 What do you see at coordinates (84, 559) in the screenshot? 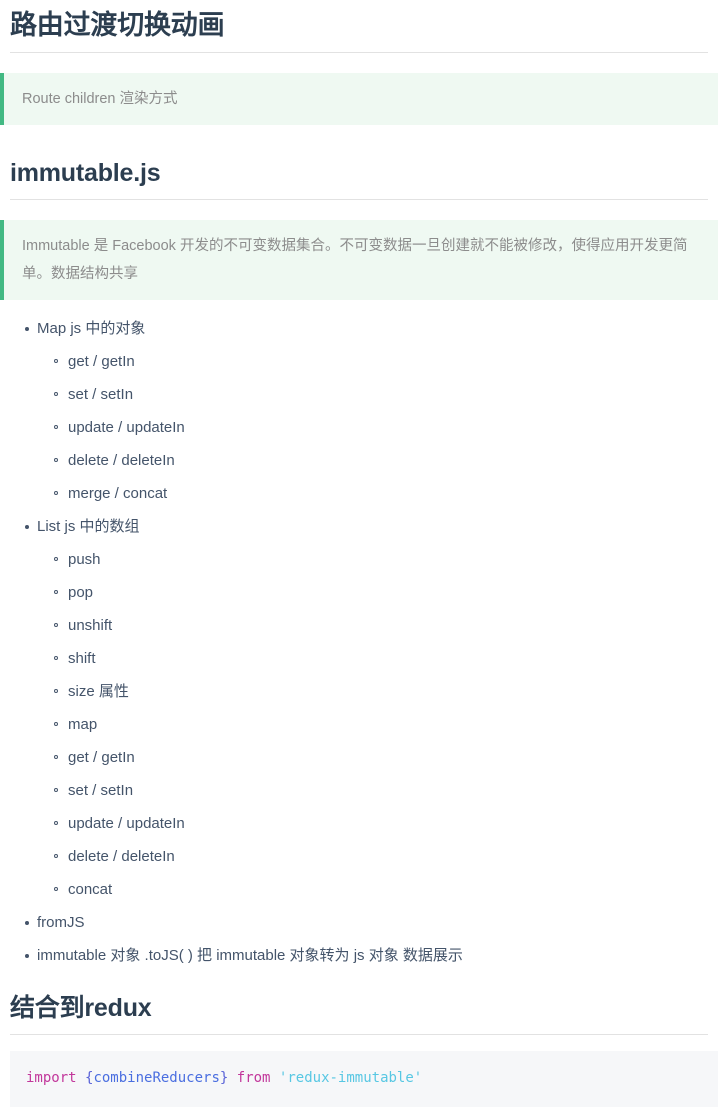
I see `nested-list-item-label: push` at bounding box center [84, 559].